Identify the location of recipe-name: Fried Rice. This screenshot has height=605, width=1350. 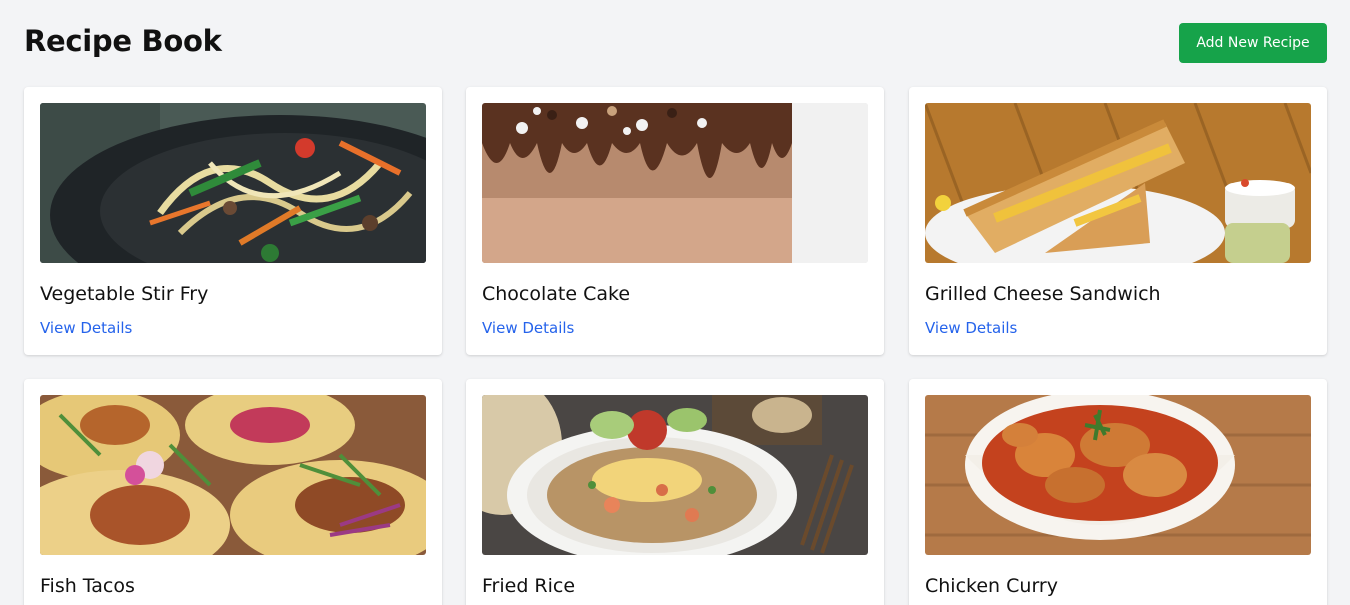
(529, 586).